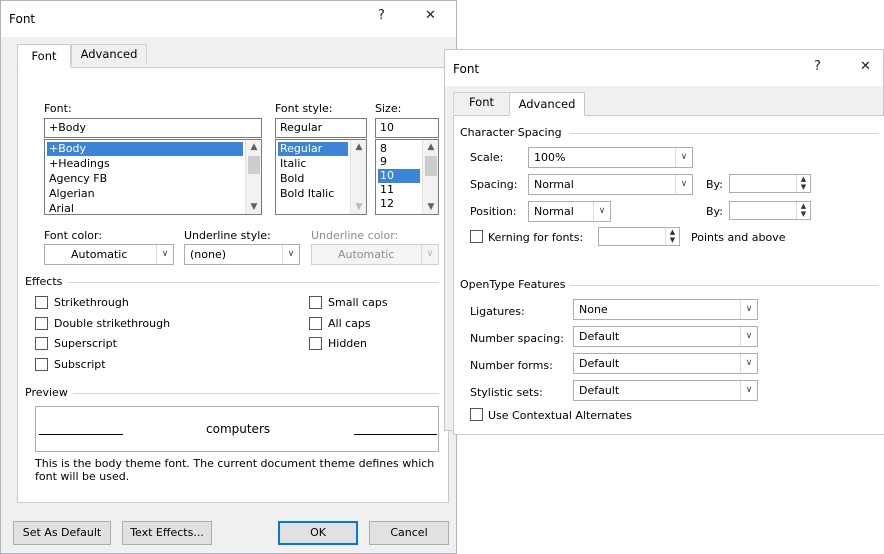  What do you see at coordinates (44, 281) in the screenshot?
I see `effects-label: Effects` at bounding box center [44, 281].